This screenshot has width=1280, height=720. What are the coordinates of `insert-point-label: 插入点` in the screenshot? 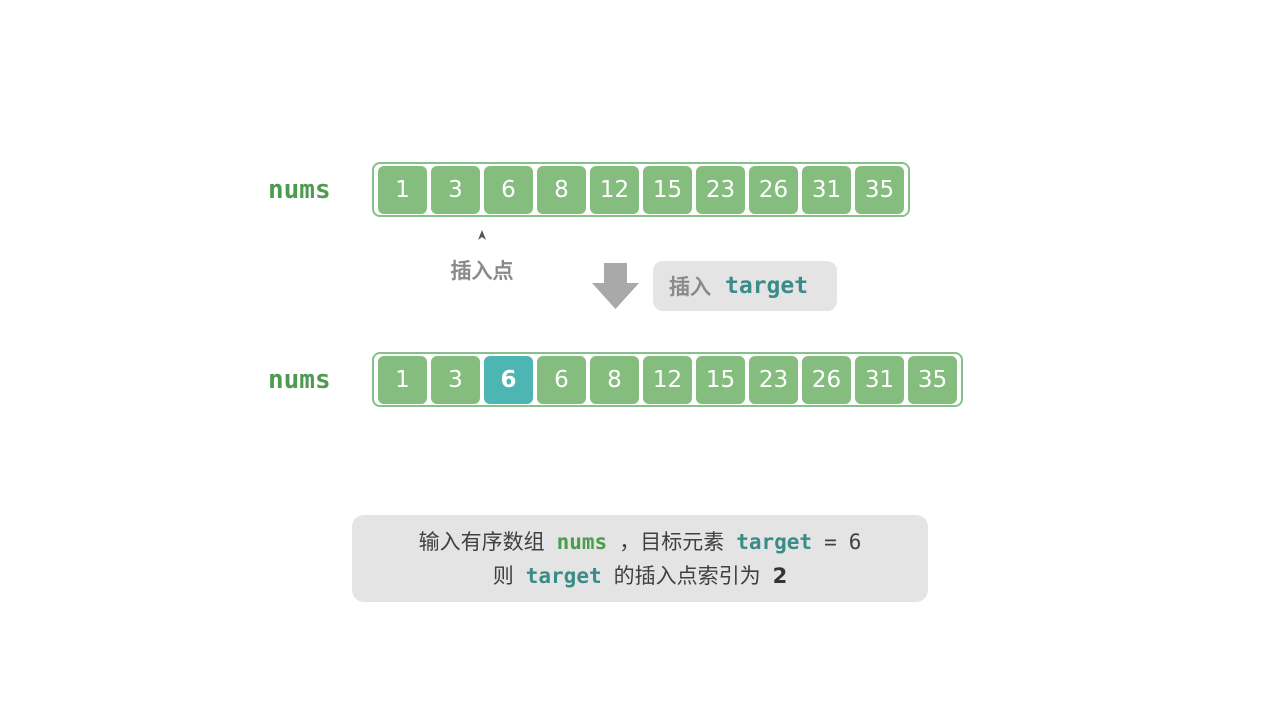 It's located at (482, 271).